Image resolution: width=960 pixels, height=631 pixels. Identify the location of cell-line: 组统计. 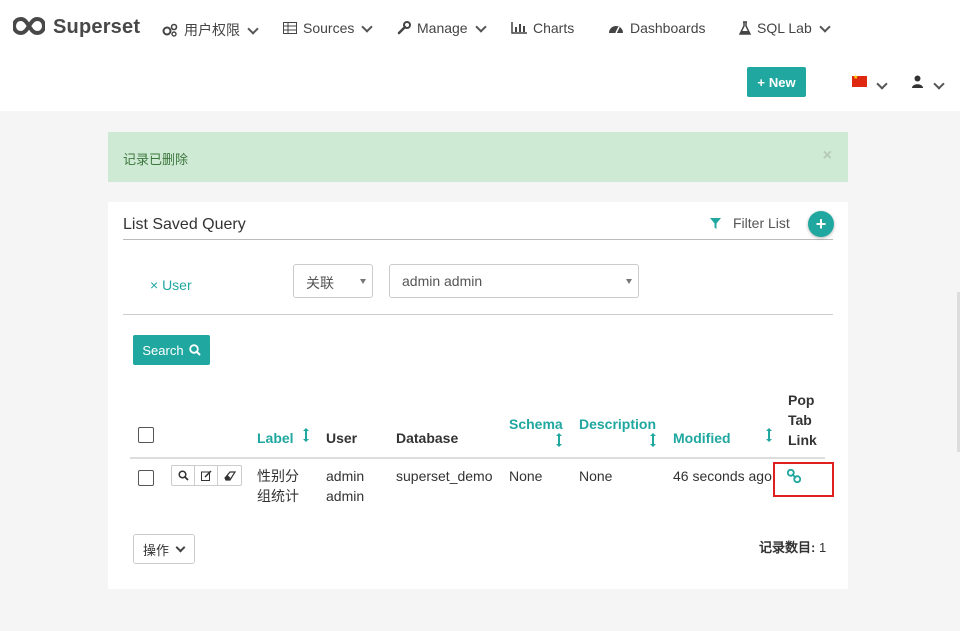
(278, 496).